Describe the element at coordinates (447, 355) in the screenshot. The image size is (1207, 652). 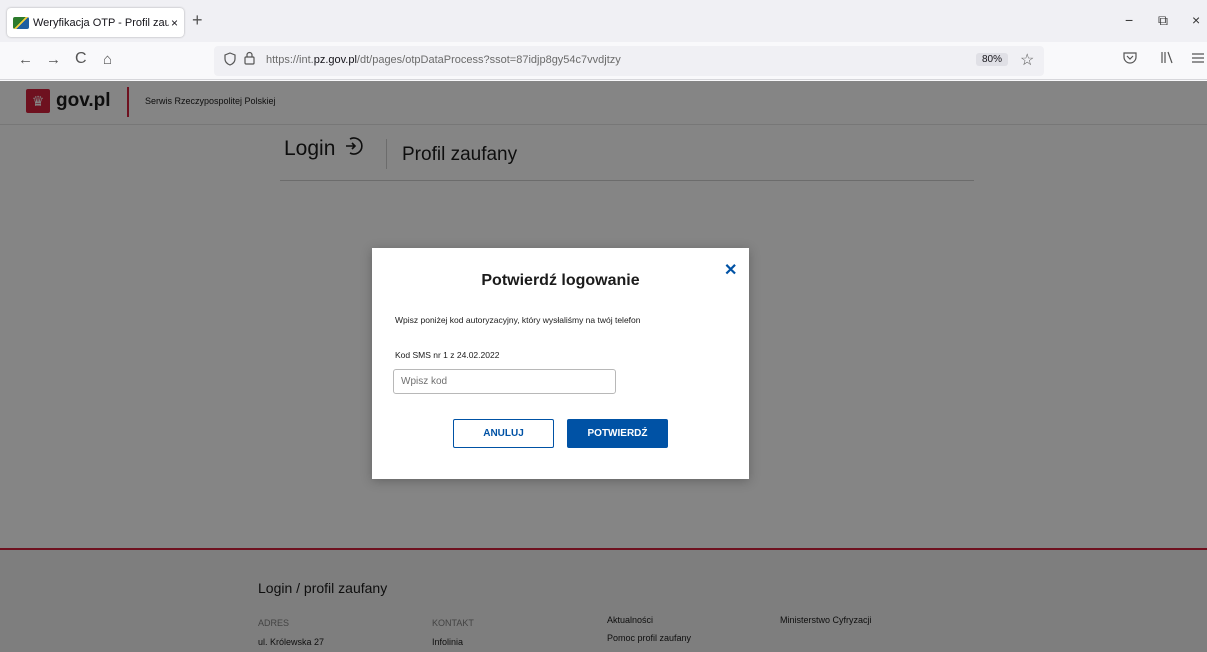
I see `sms-code-label: Kod SMS nr 1 z 24.02.2022` at that location.